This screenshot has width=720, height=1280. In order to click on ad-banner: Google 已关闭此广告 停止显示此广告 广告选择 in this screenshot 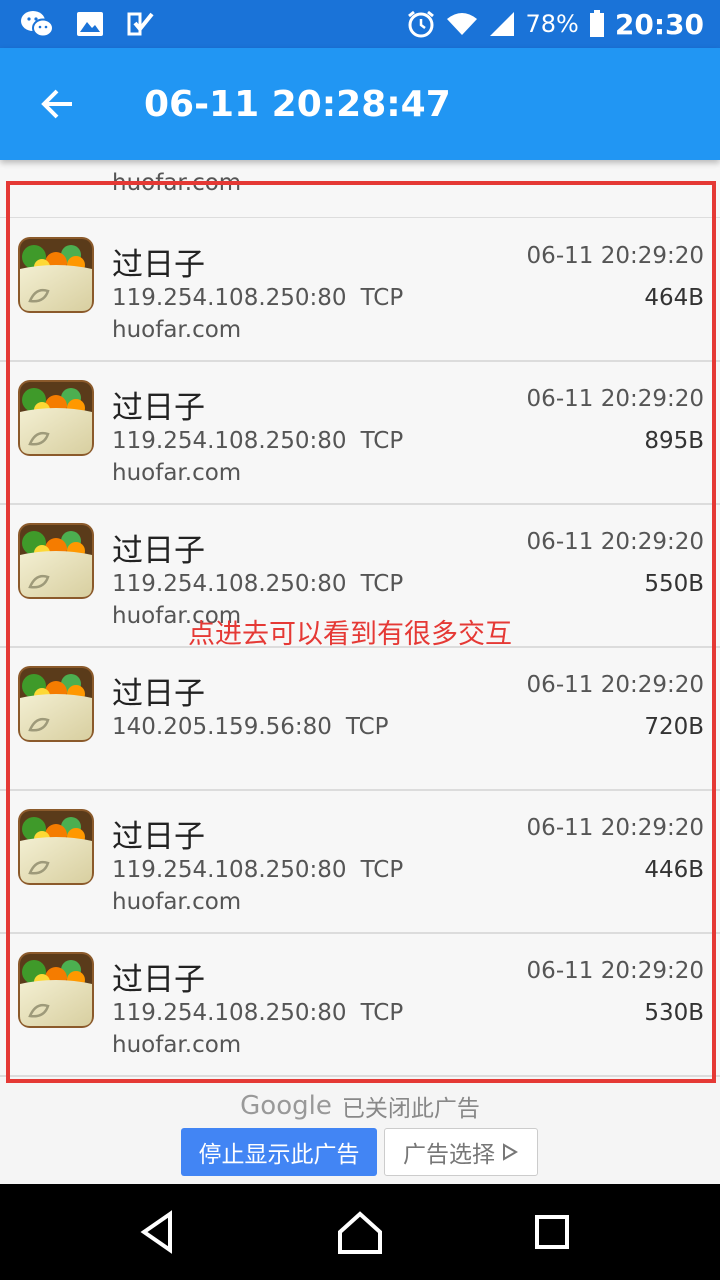, I will do `click(360, 1133)`.